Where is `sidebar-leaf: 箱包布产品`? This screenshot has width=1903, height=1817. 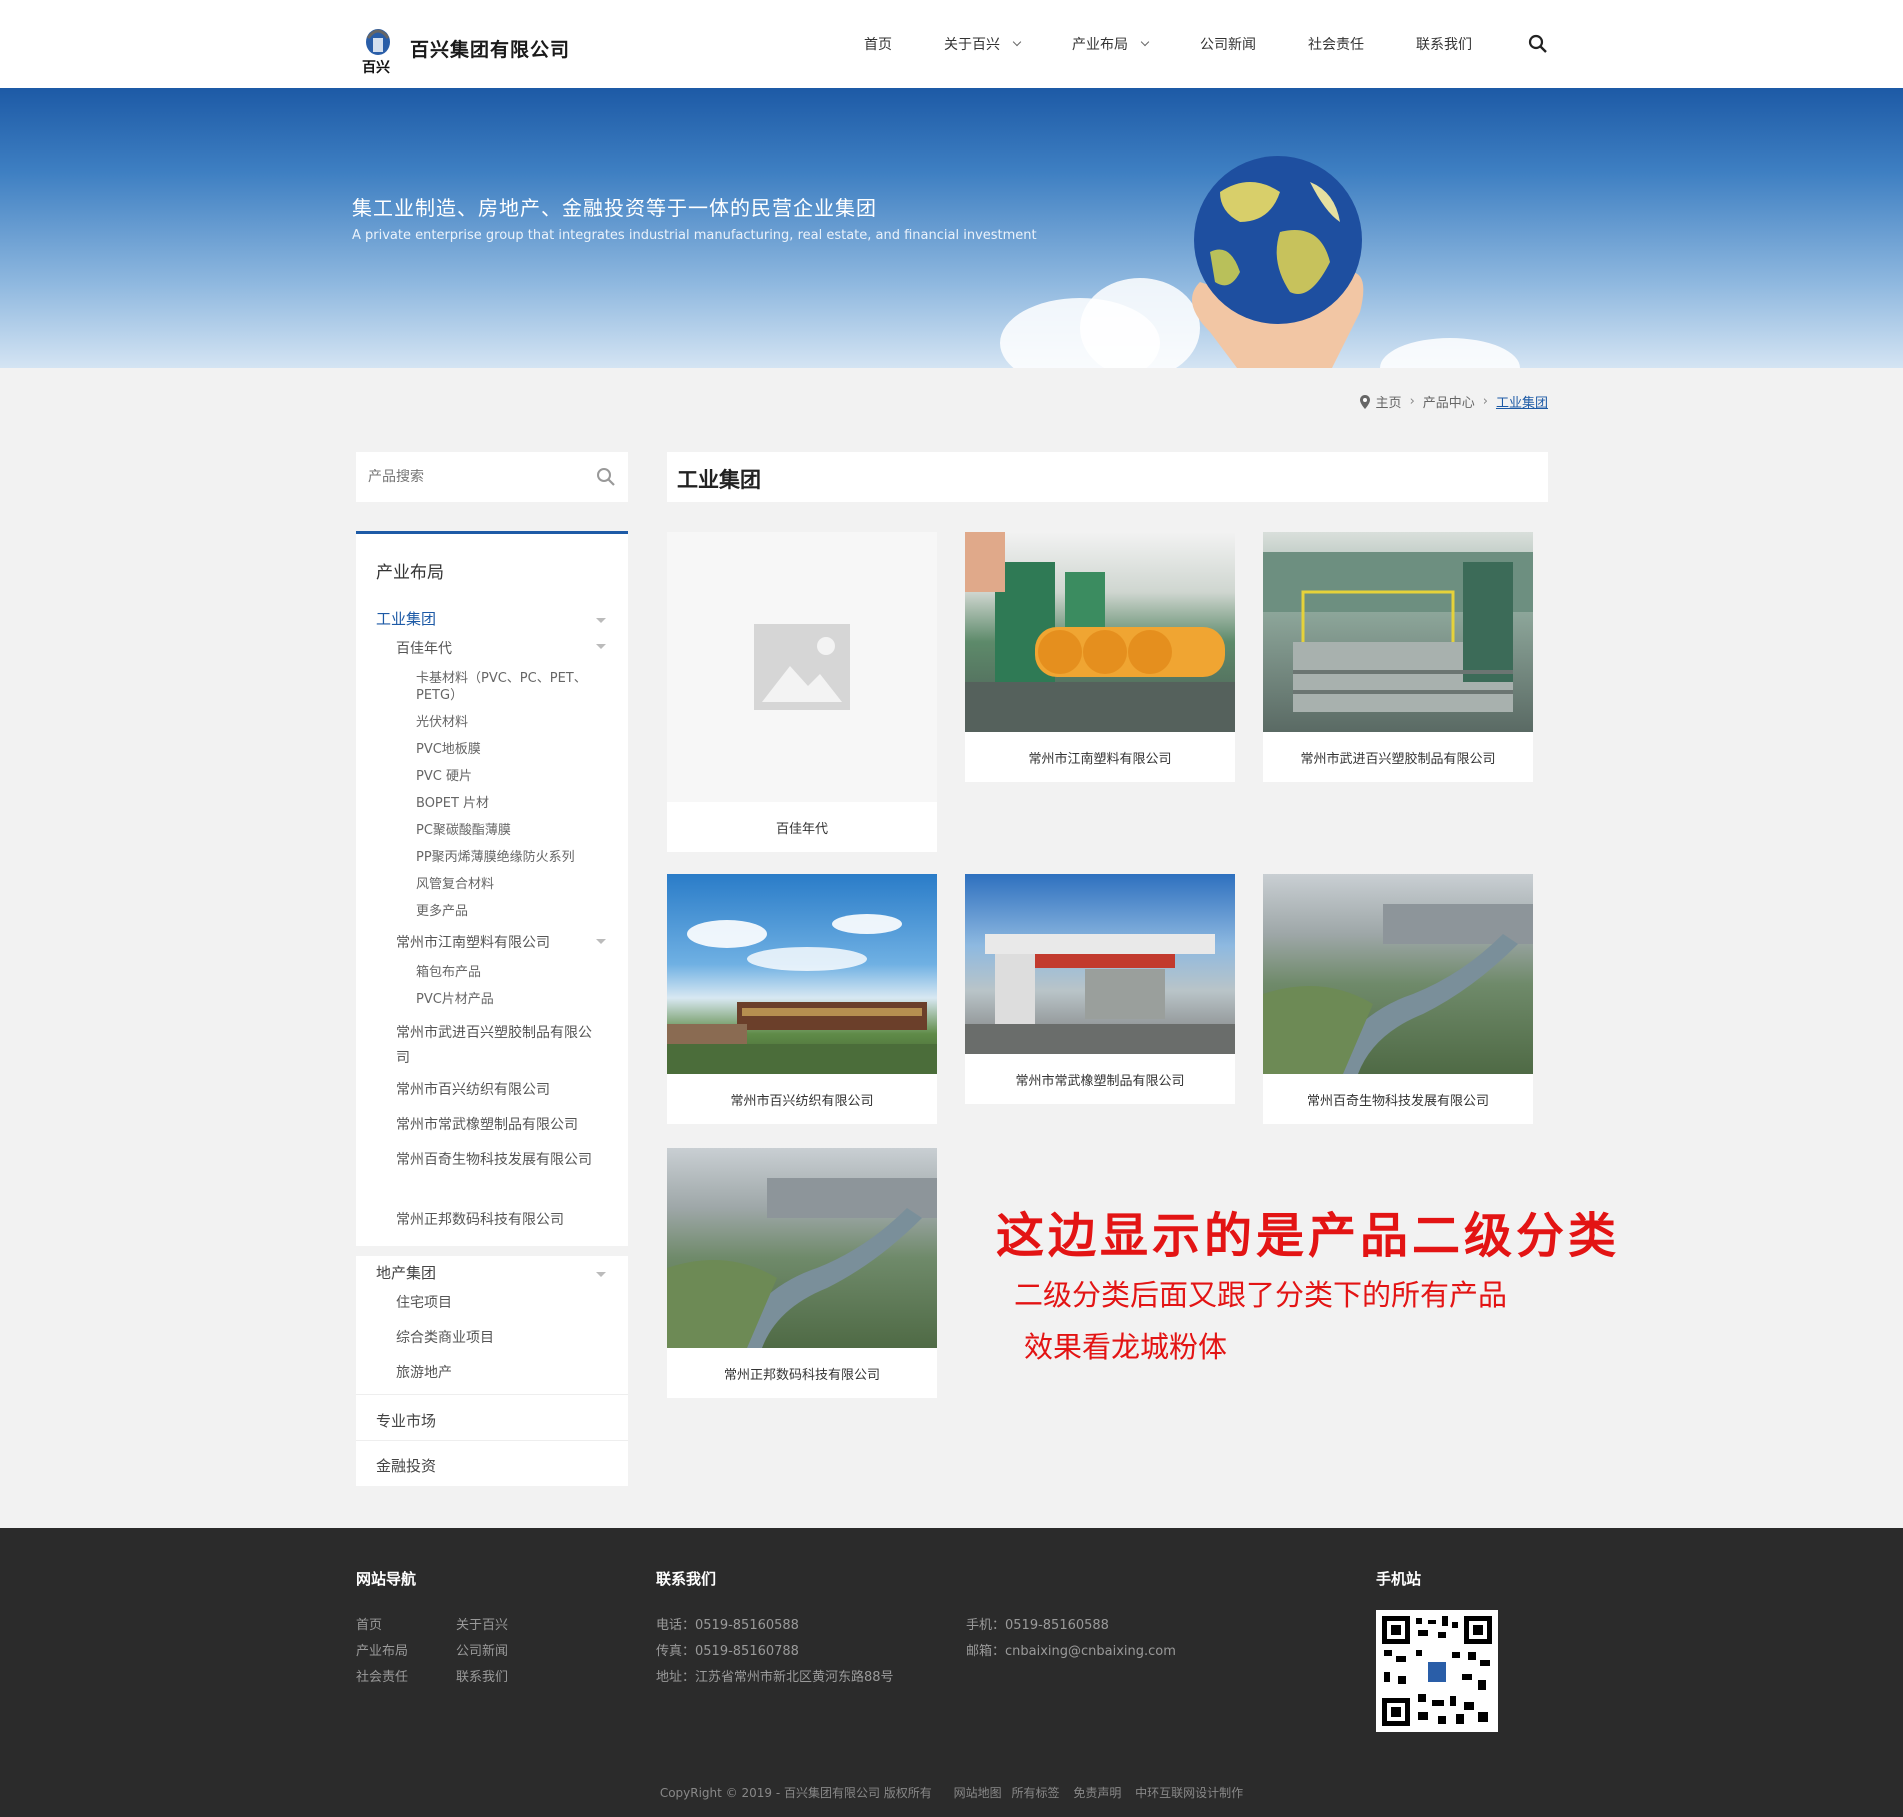 sidebar-leaf: 箱包布产品 is located at coordinates (448, 972).